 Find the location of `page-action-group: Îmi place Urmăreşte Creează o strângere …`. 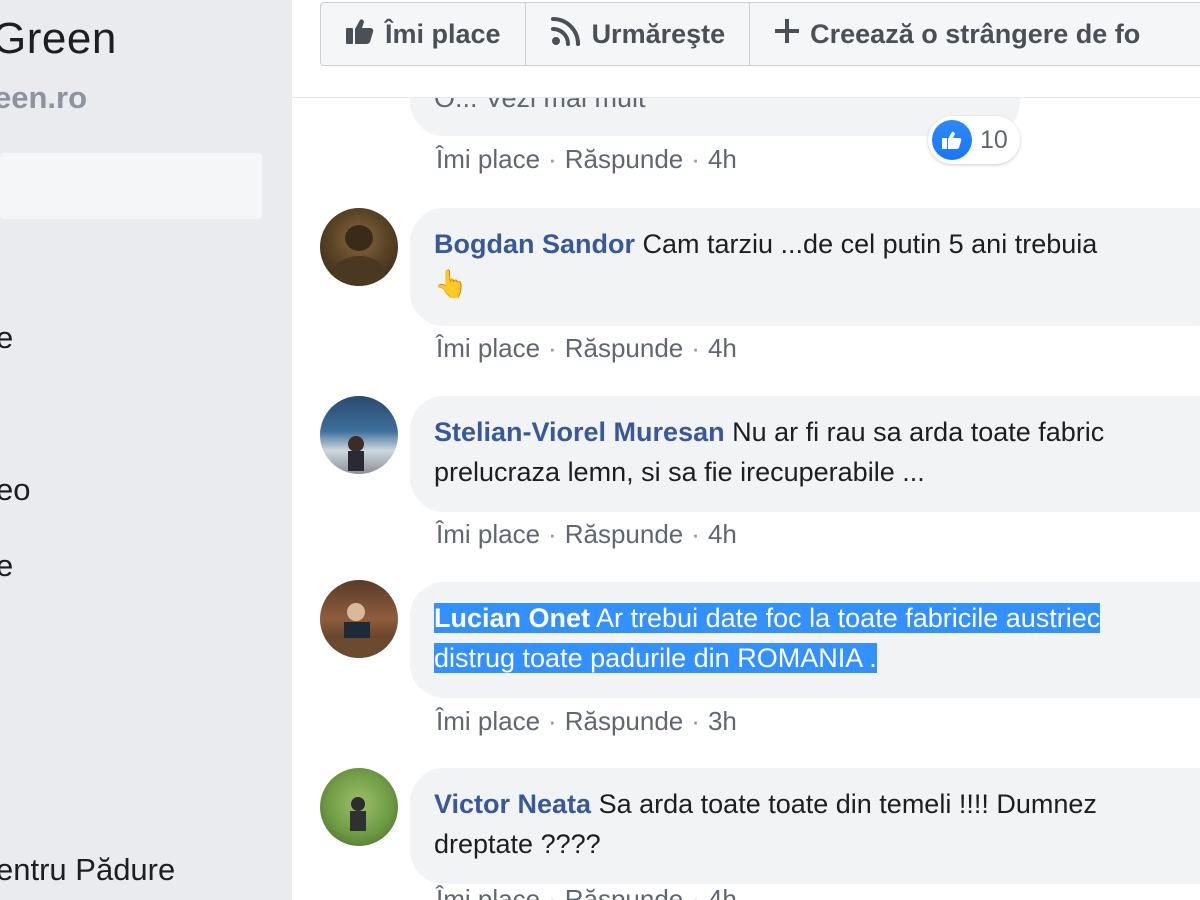

page-action-group: Îmi place Urmăreşte Creează o strângere … is located at coordinates (760, 34).